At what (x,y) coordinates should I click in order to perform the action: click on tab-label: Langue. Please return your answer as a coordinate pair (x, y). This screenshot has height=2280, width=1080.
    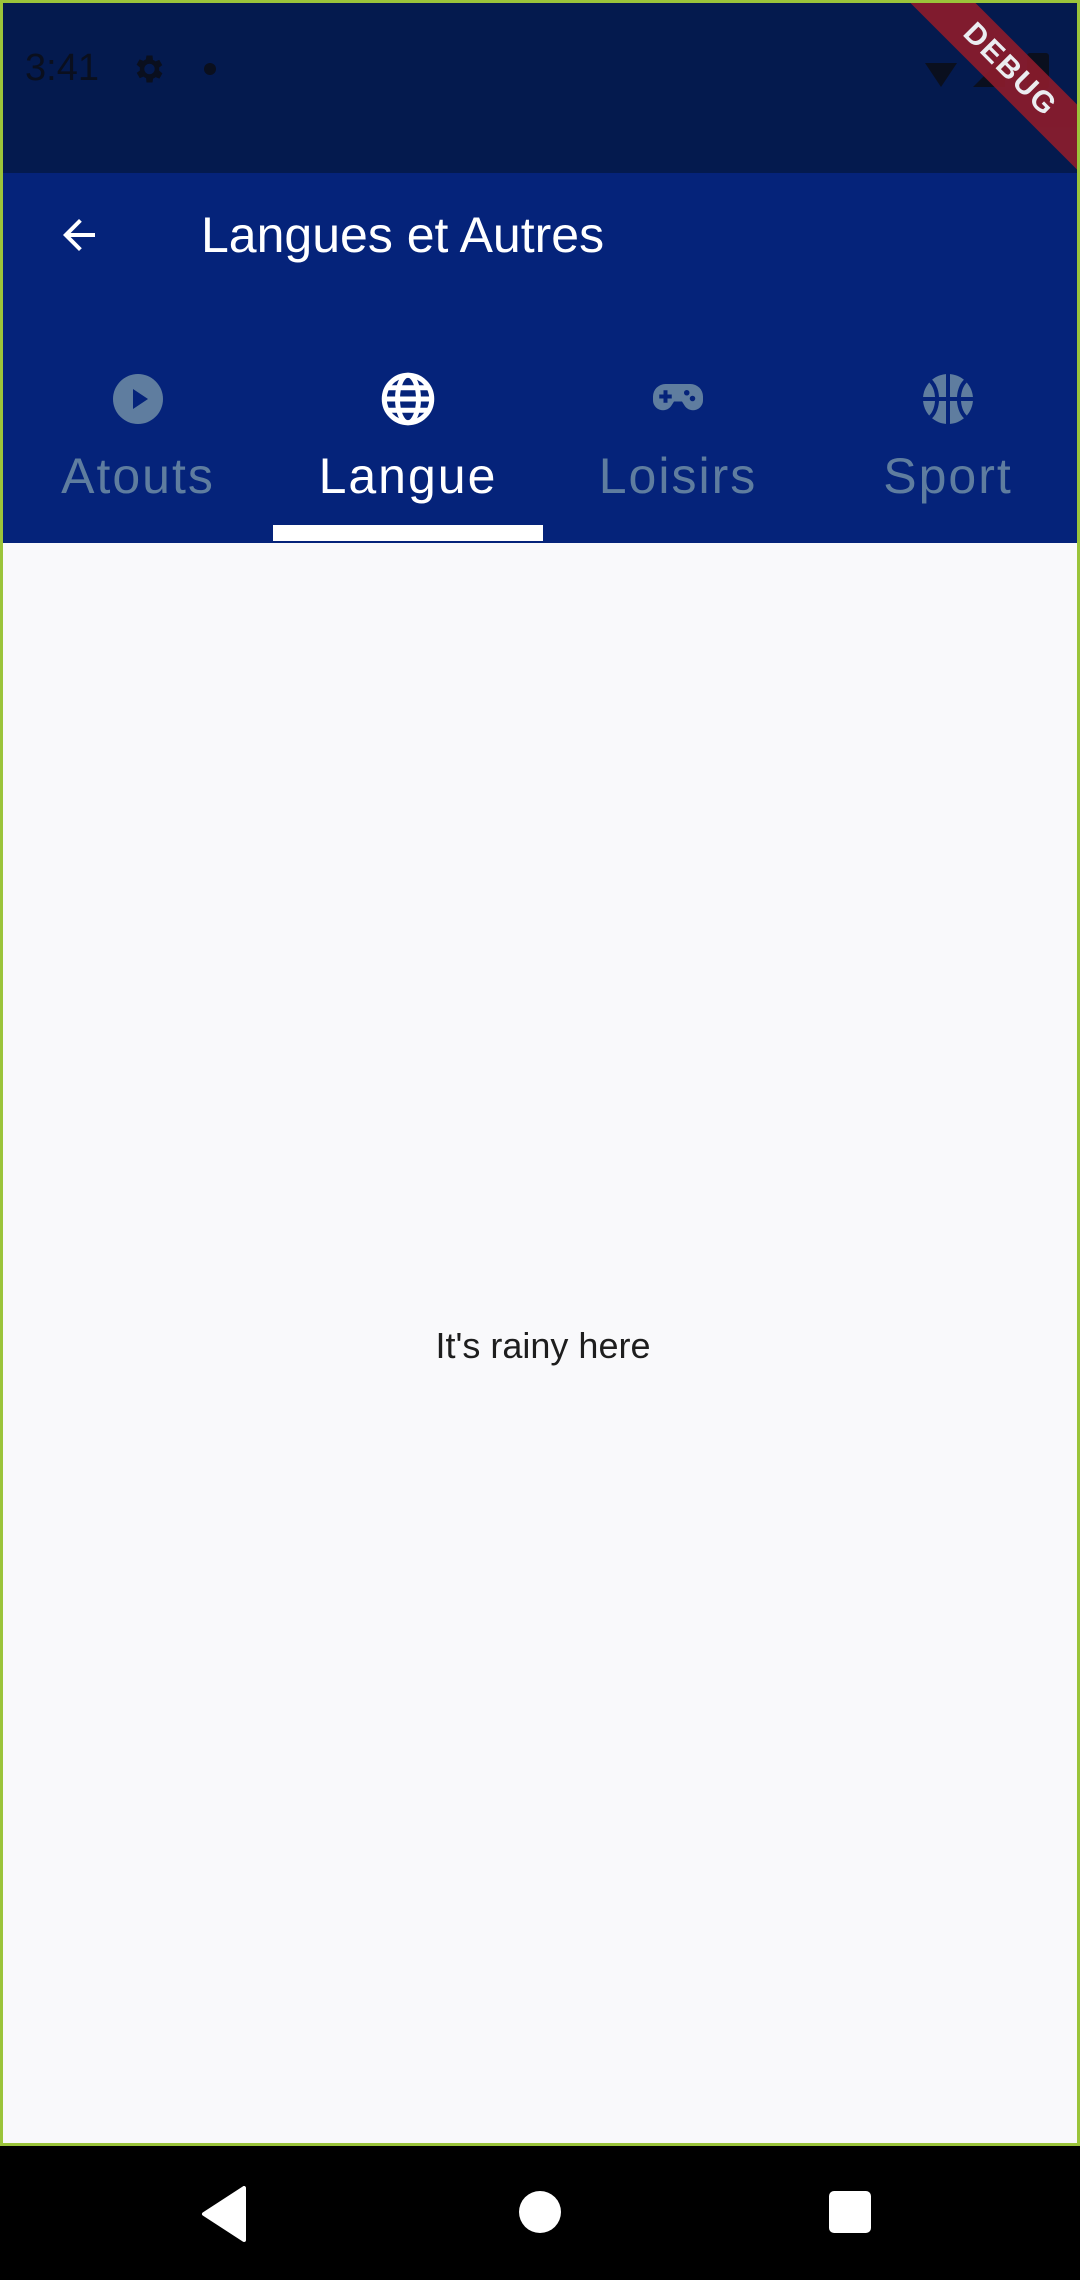
    Looking at the image, I should click on (408, 476).